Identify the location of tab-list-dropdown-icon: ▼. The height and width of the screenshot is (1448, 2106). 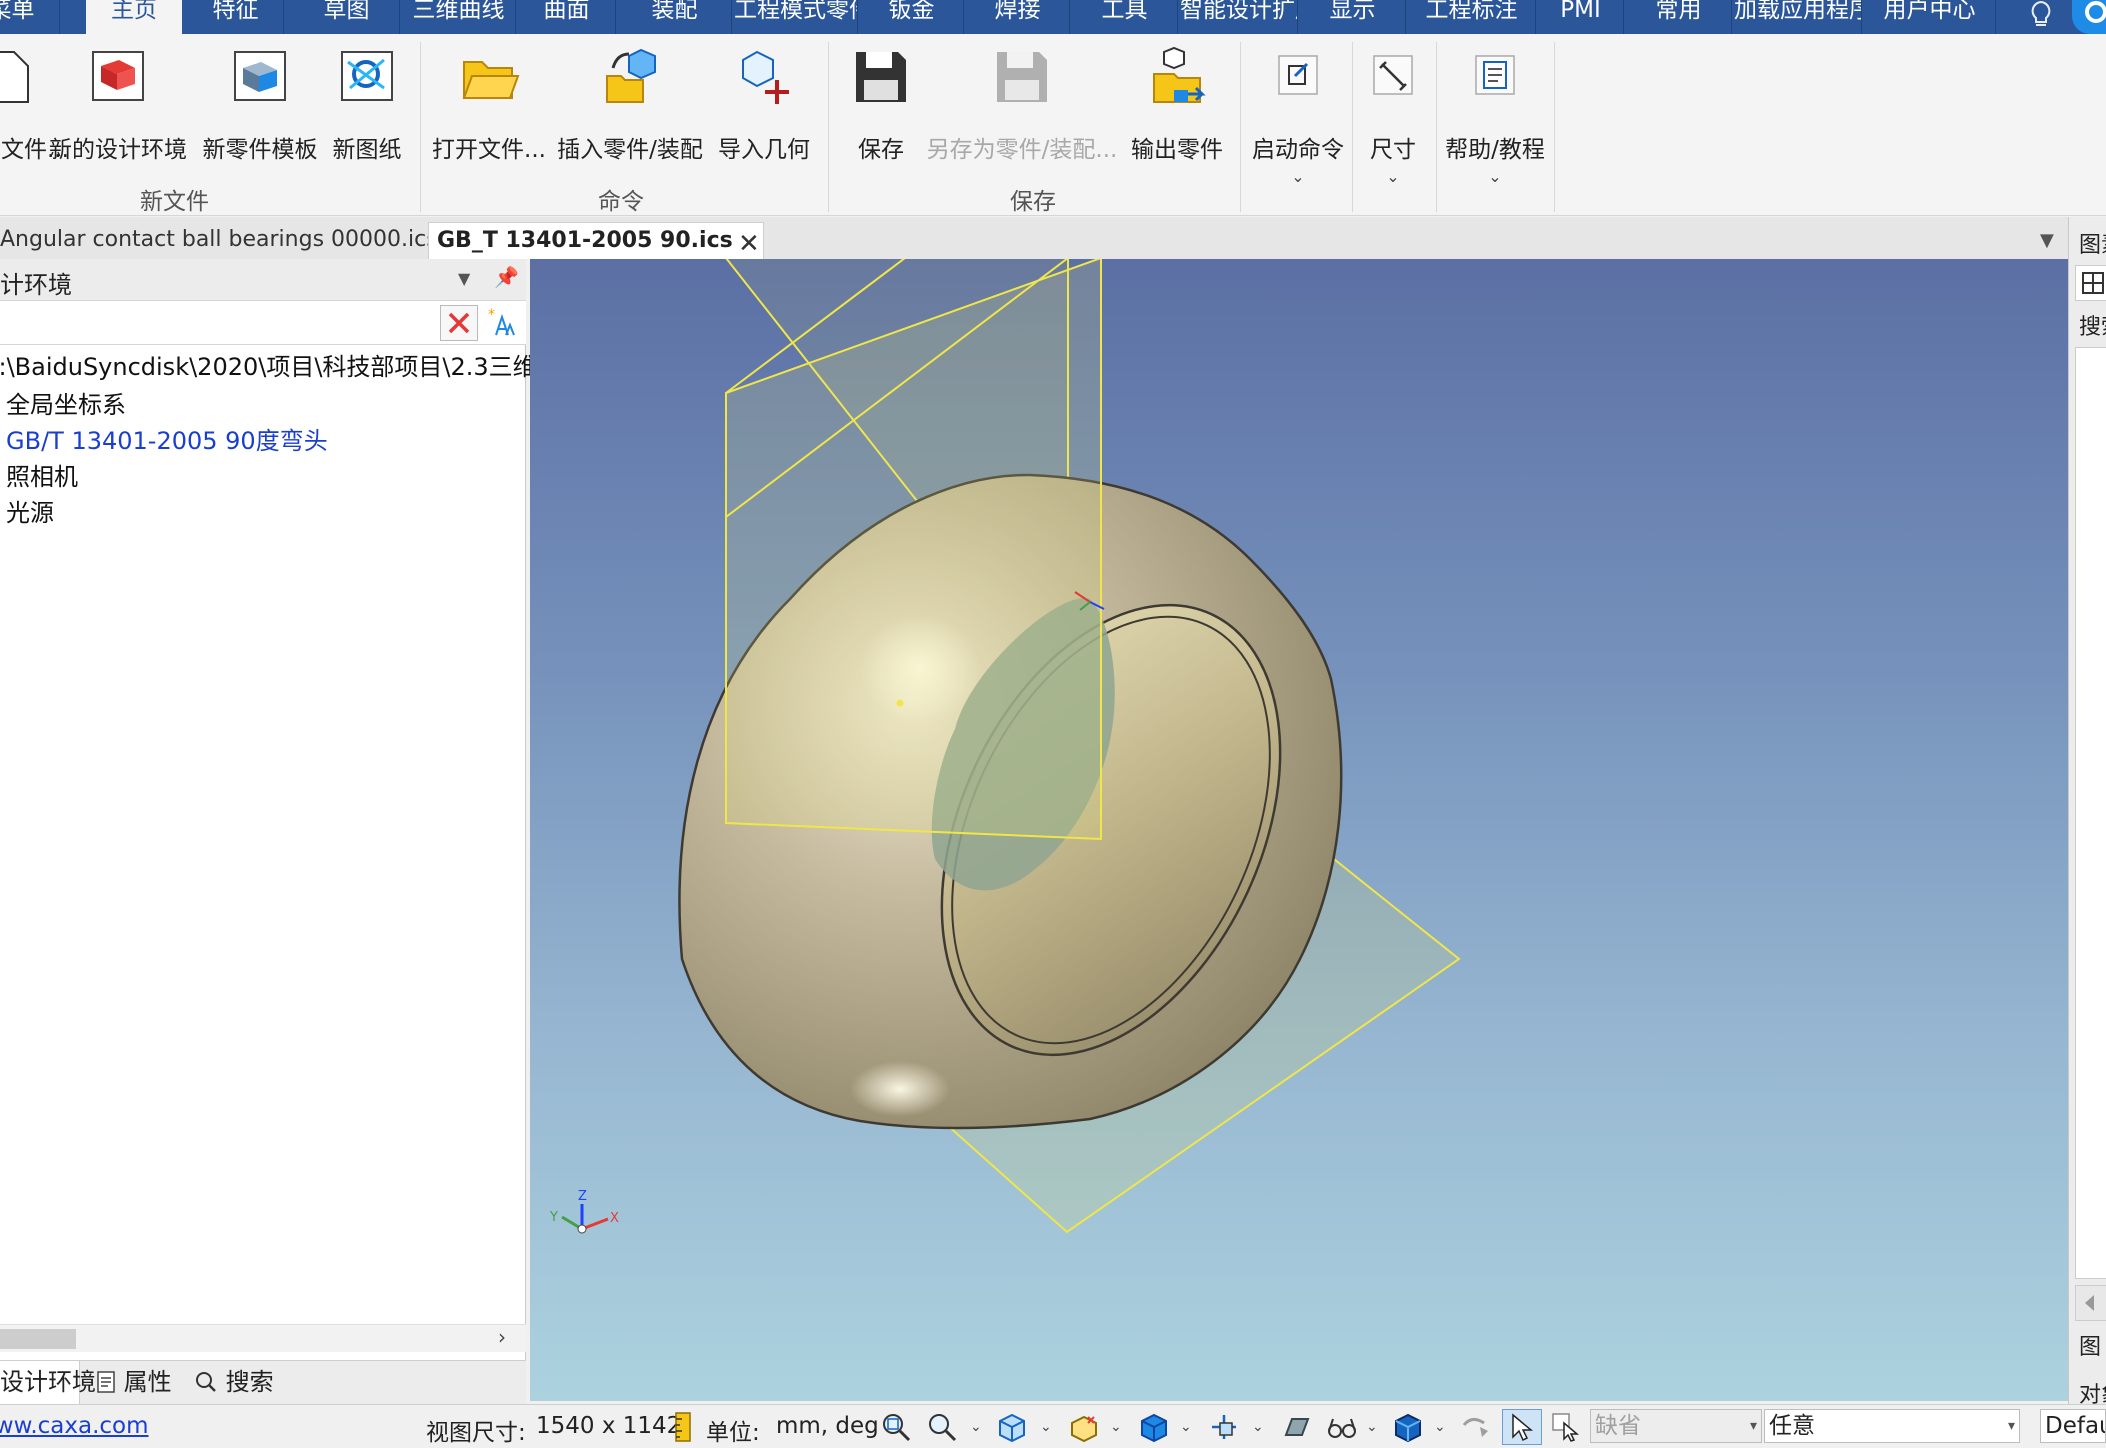
(2047, 240).